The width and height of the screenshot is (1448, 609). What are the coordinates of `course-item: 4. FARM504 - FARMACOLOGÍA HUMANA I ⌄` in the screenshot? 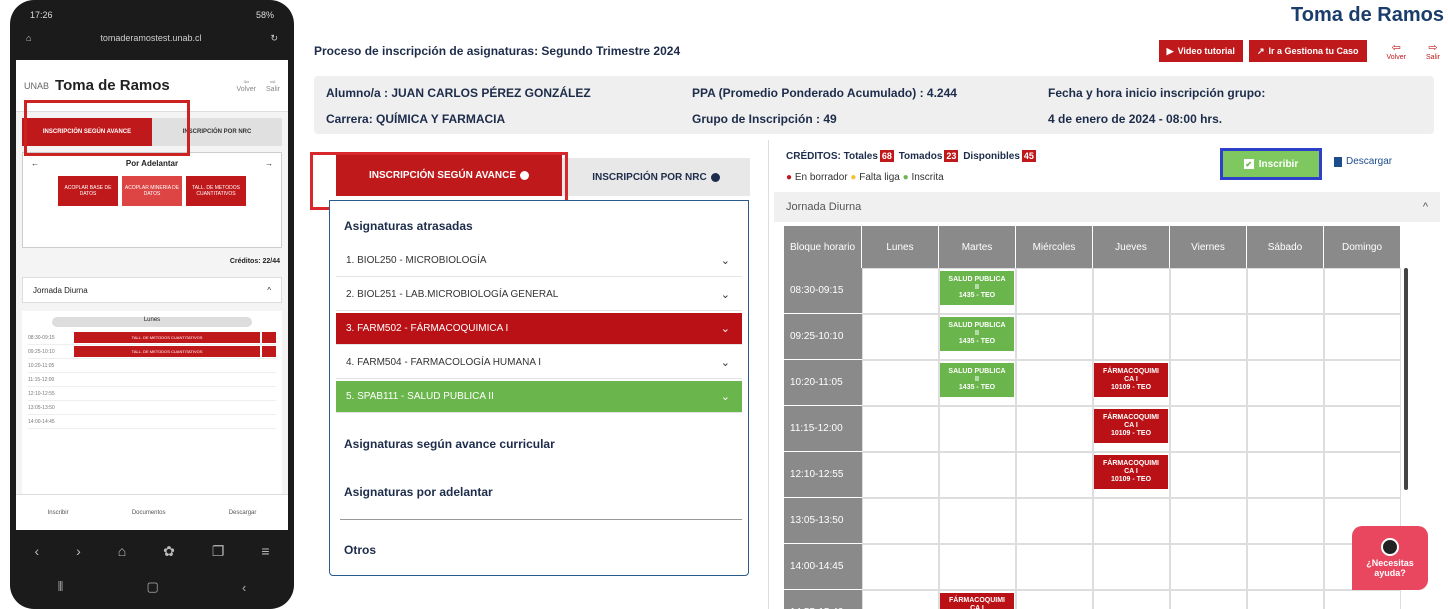 It's located at (539, 363).